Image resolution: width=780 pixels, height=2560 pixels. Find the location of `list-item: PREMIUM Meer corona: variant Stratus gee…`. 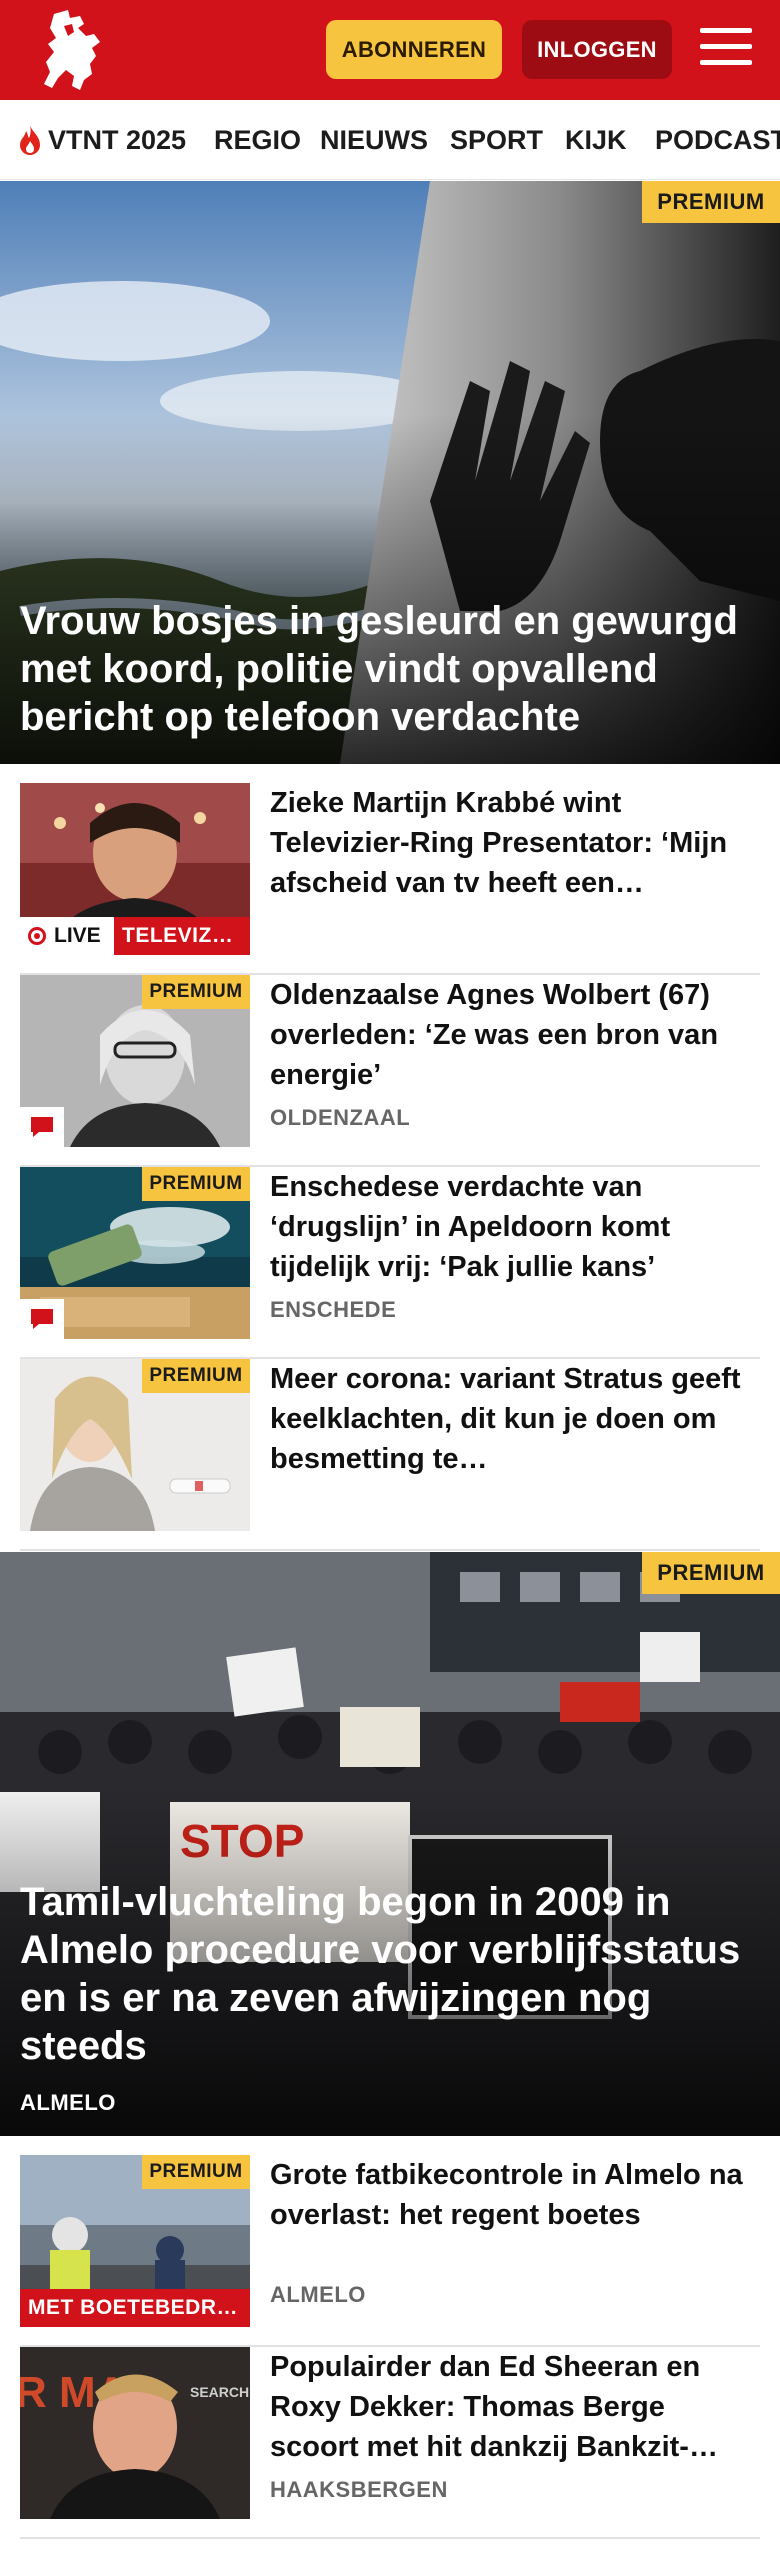

list-item: PREMIUM Meer corona: variant Stratus gee… is located at coordinates (390, 1455).